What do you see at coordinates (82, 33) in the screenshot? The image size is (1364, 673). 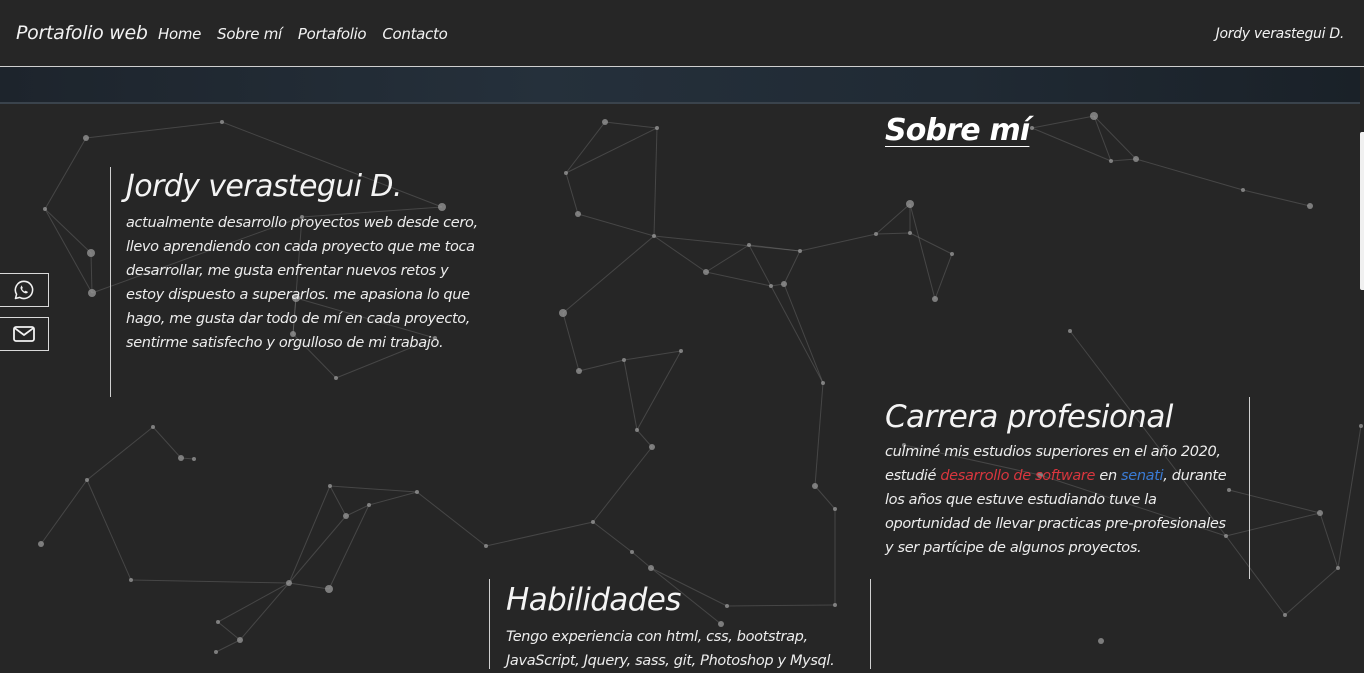 I see `brand-logo: Portafolio web` at bounding box center [82, 33].